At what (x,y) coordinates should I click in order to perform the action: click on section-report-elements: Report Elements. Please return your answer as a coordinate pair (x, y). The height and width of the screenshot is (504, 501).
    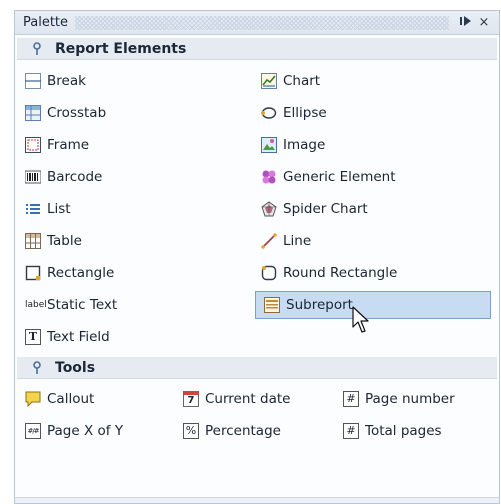
    Looking at the image, I should click on (257, 49).